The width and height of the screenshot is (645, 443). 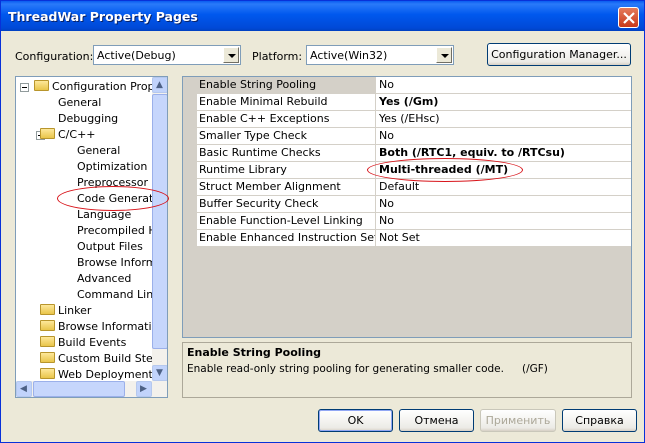 I want to click on window-title: ThreadWar Property Pages, so click(x=103, y=16).